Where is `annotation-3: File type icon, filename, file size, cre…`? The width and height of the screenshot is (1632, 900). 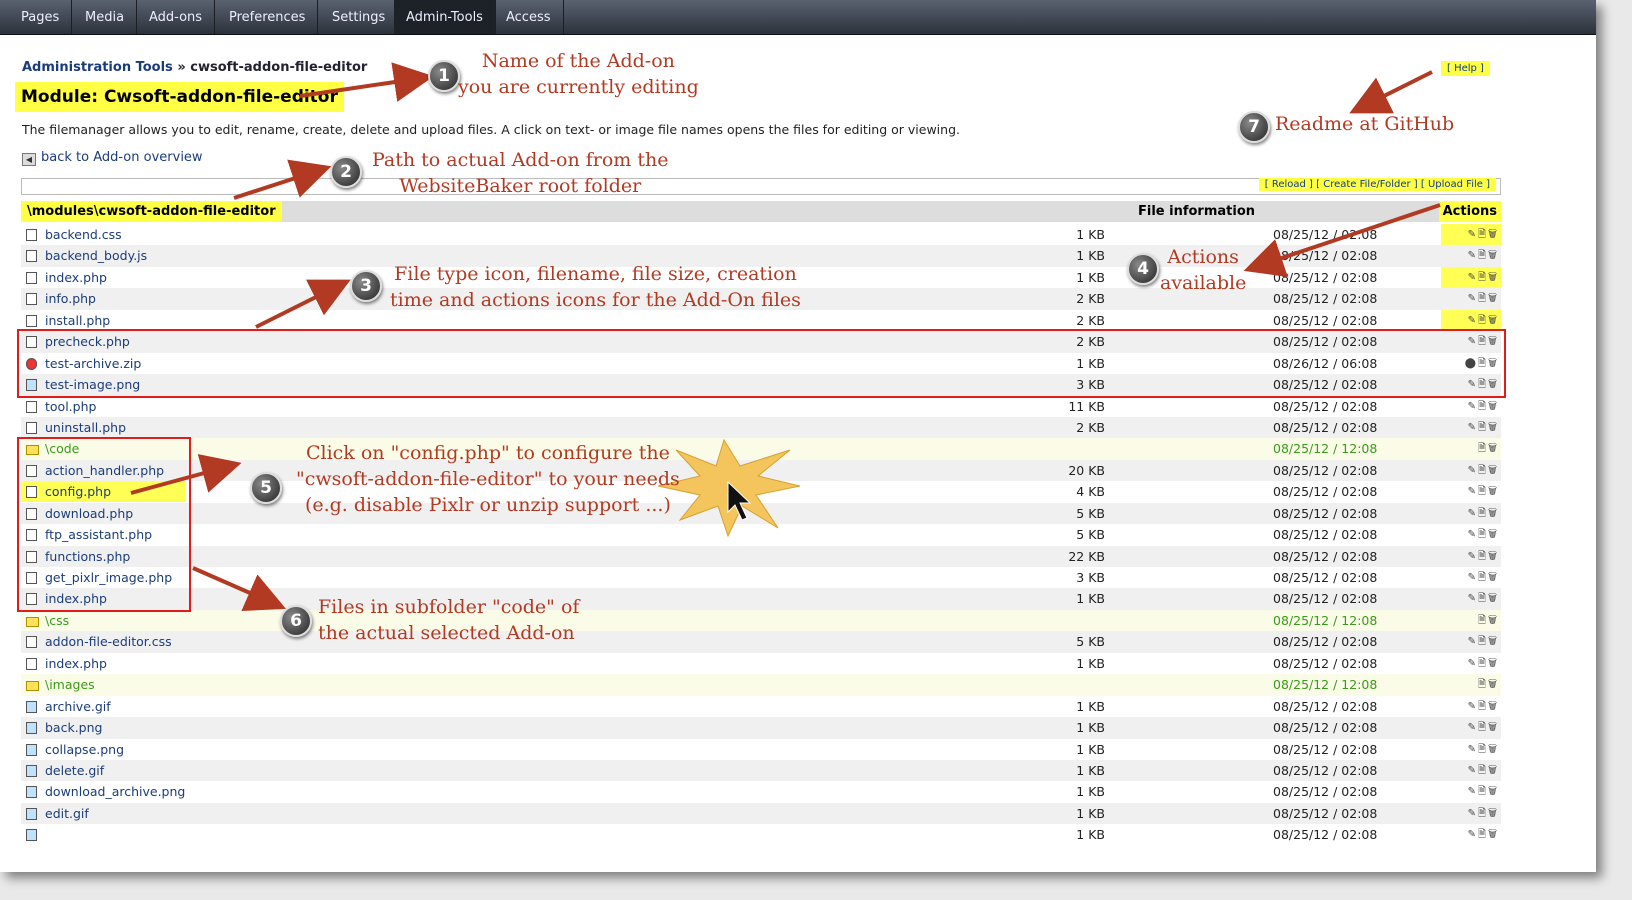
annotation-3: File type icon, filename, file size, cre… is located at coordinates (595, 287).